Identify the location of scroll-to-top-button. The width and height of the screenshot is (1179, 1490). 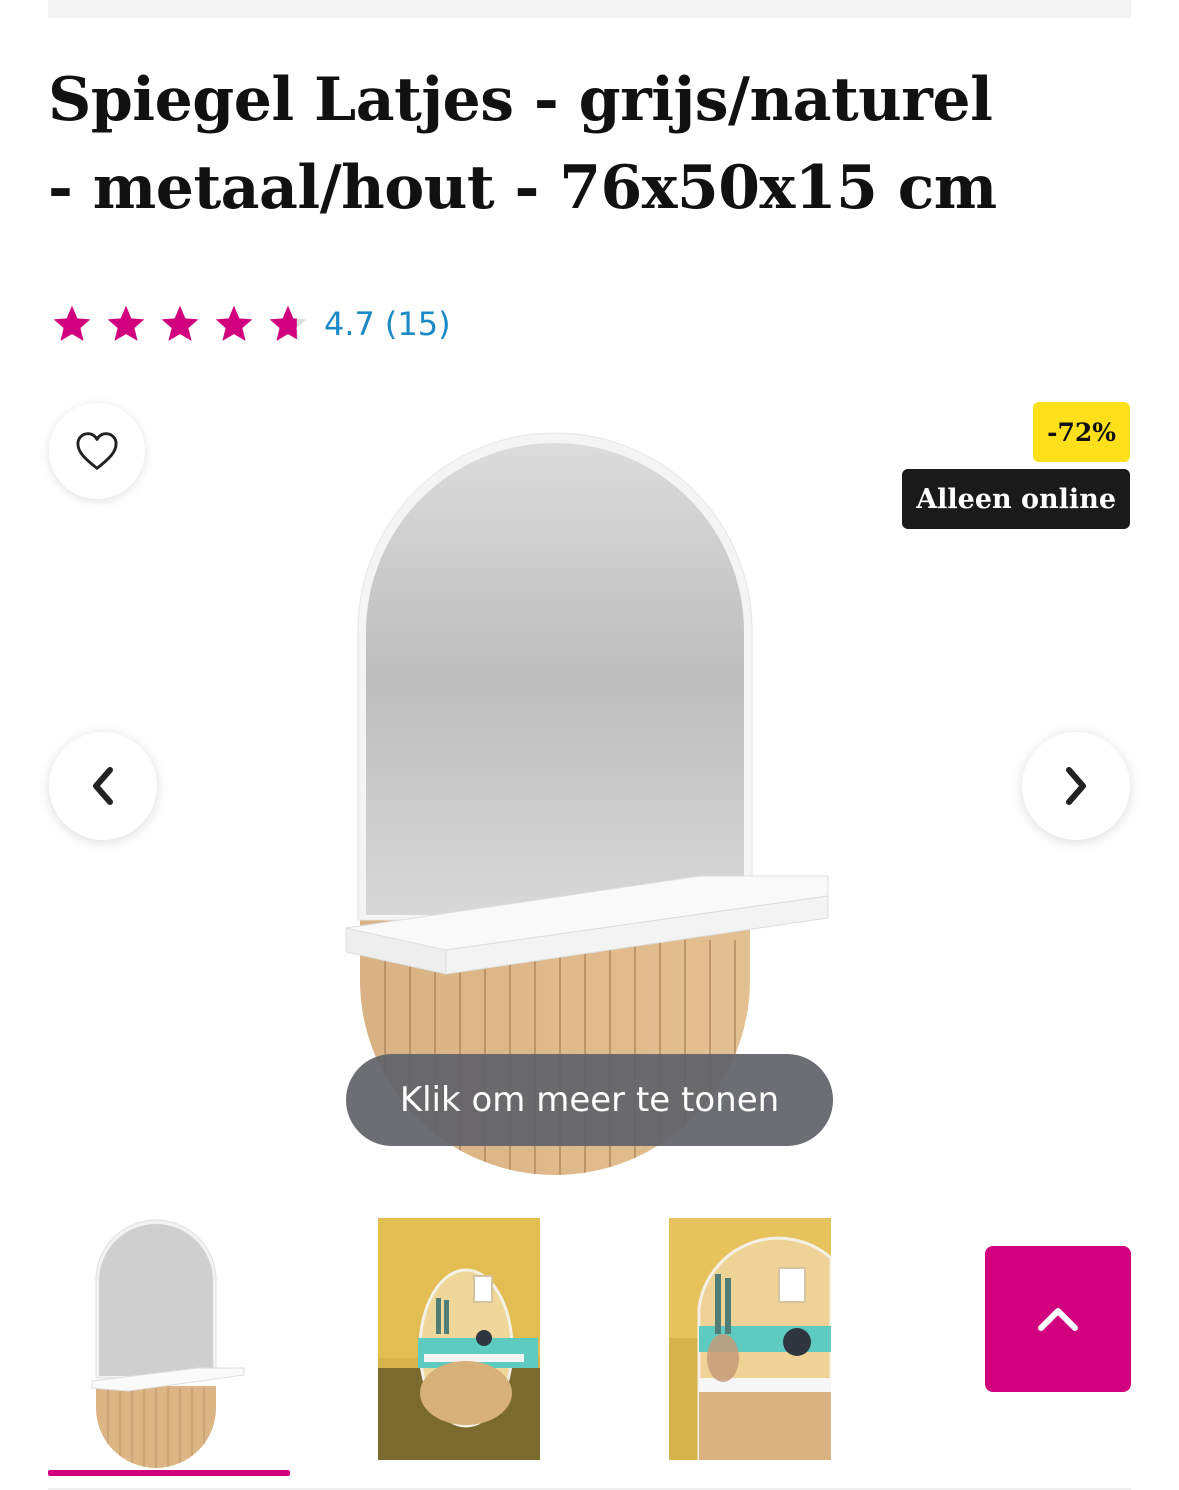
(1058, 1319).